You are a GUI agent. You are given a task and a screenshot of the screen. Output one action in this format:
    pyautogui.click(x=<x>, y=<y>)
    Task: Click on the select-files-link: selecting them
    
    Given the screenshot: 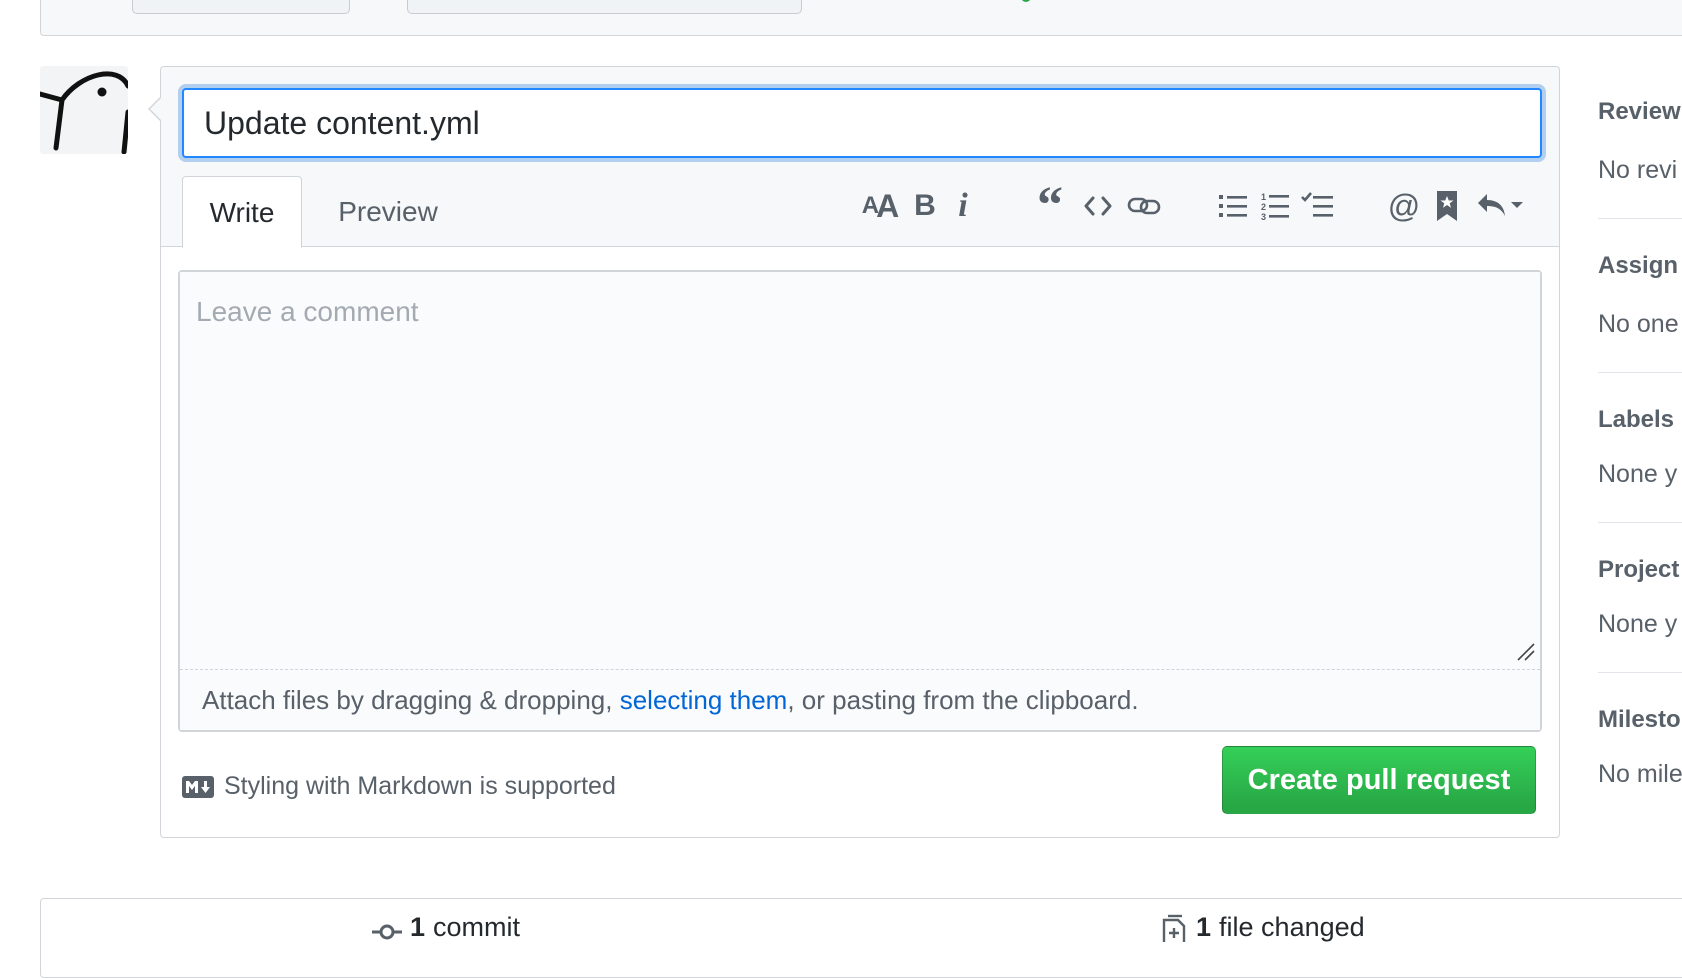 What is the action you would take?
    pyautogui.click(x=704, y=700)
    